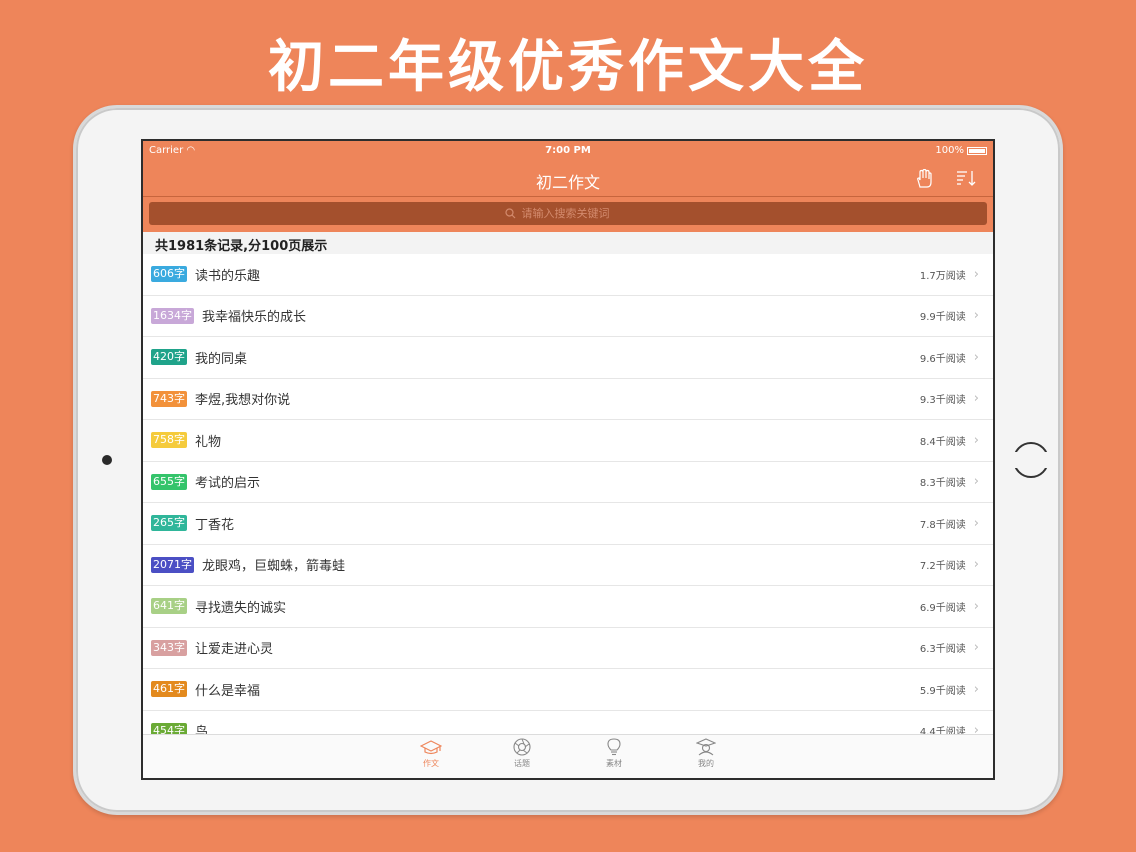 Image resolution: width=1136 pixels, height=852 pixels. What do you see at coordinates (107, 460) in the screenshot?
I see `camera-dot` at bounding box center [107, 460].